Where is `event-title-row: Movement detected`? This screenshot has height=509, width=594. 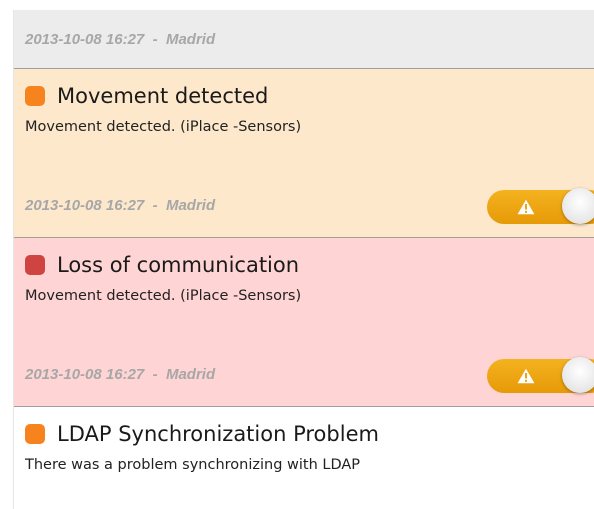 event-title-row: Movement detected is located at coordinates (146, 96).